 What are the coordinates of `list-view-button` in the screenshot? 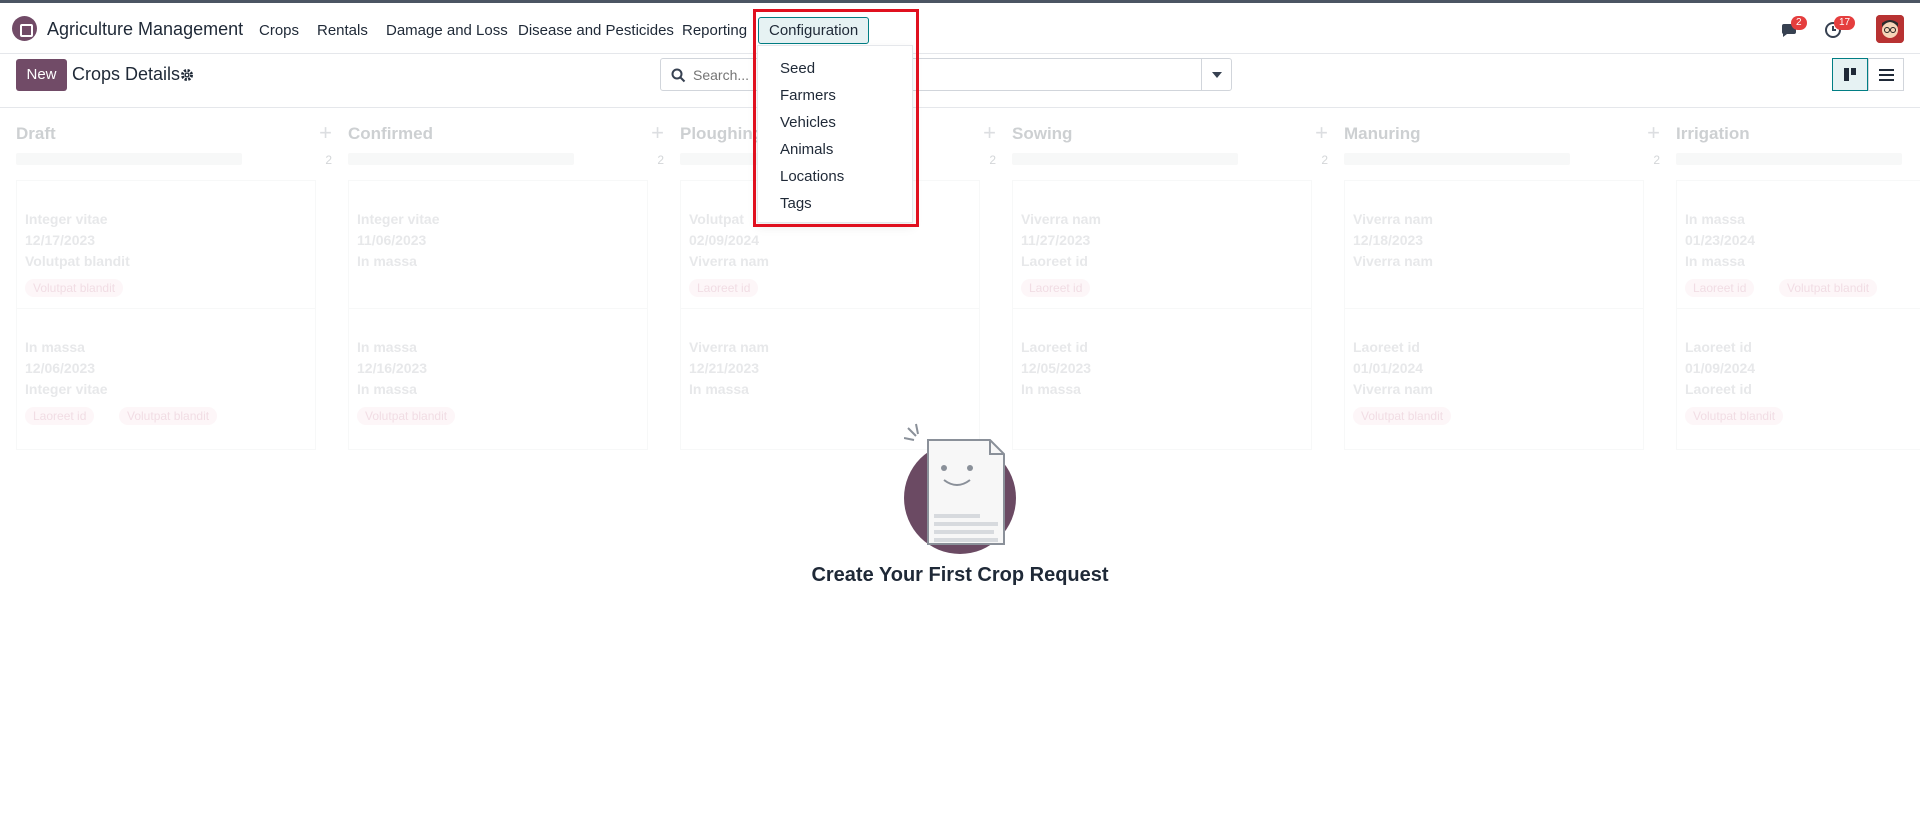 It's located at (1886, 74).